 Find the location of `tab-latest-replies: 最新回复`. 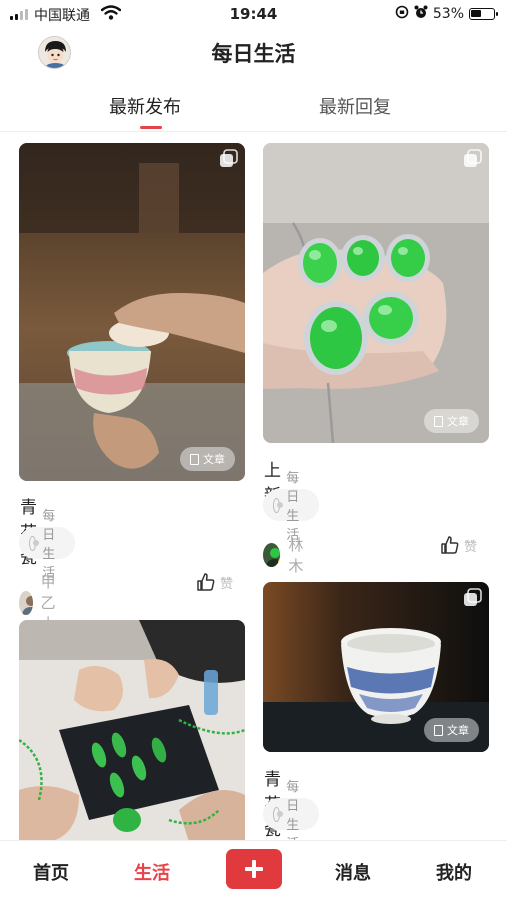

tab-latest-replies: 最新回复 is located at coordinates (355, 106).